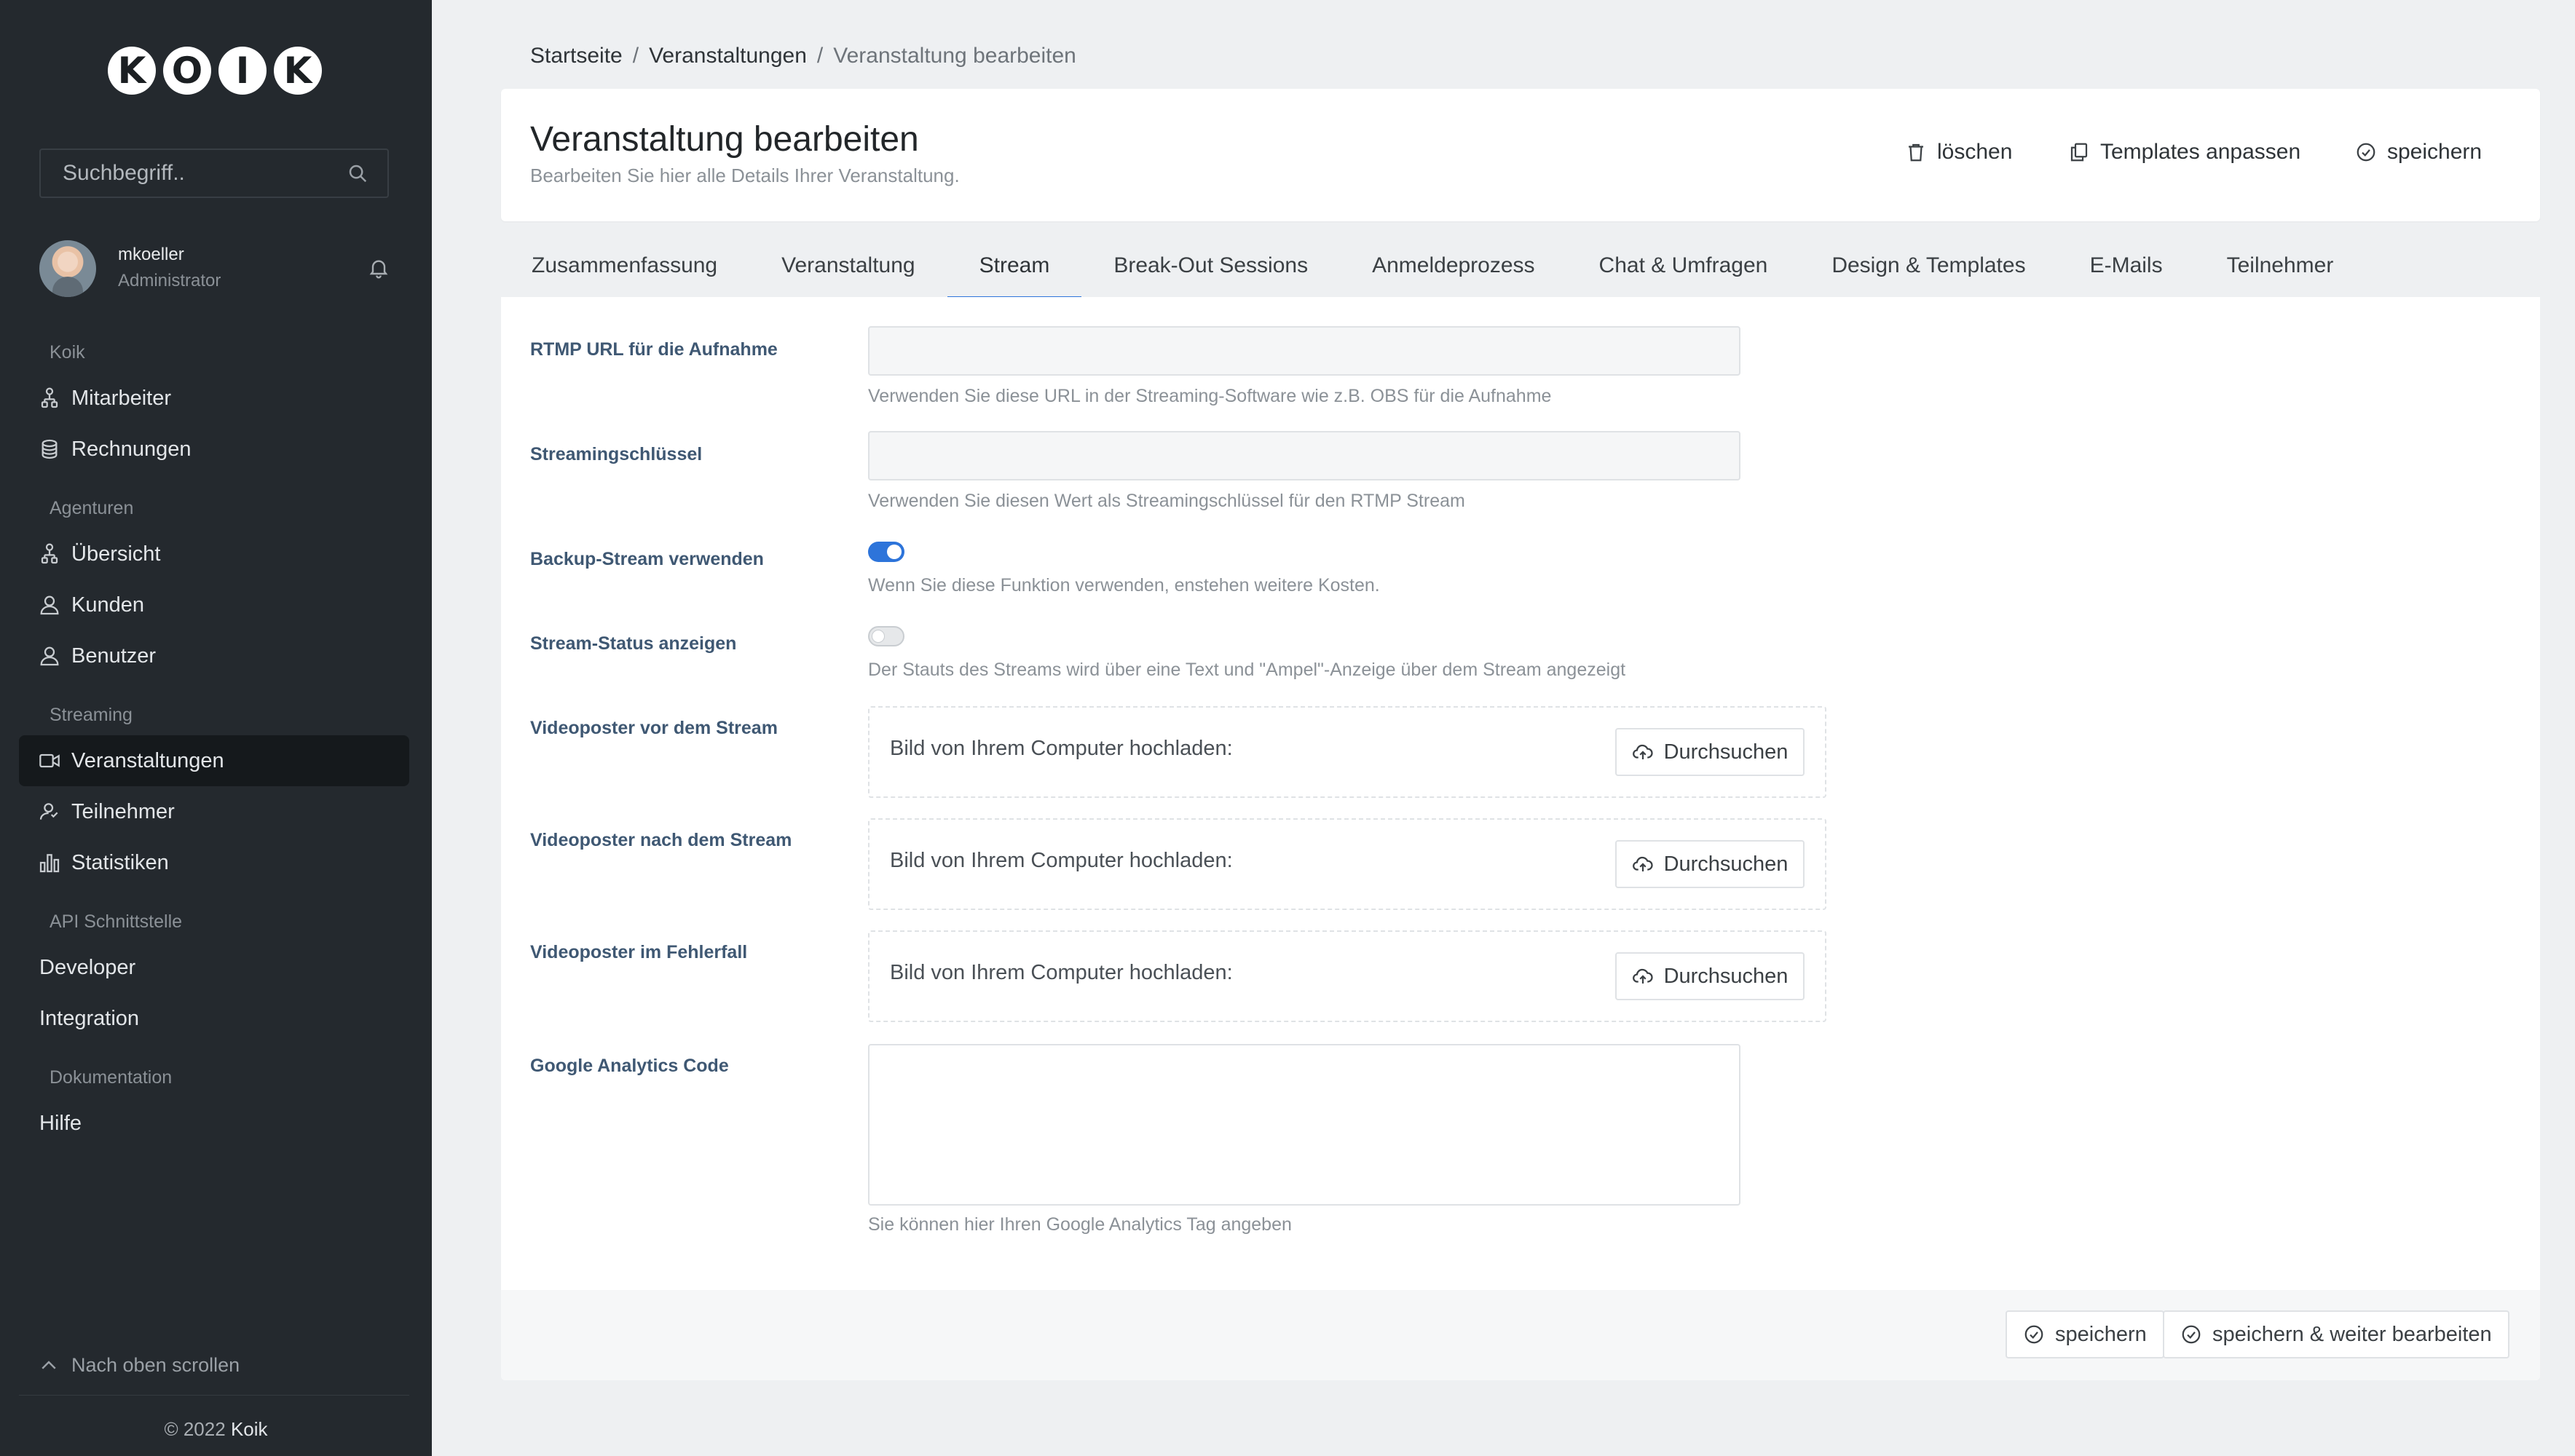 The width and height of the screenshot is (2575, 1456). What do you see at coordinates (886, 636) in the screenshot?
I see `stream-status-toggle` at bounding box center [886, 636].